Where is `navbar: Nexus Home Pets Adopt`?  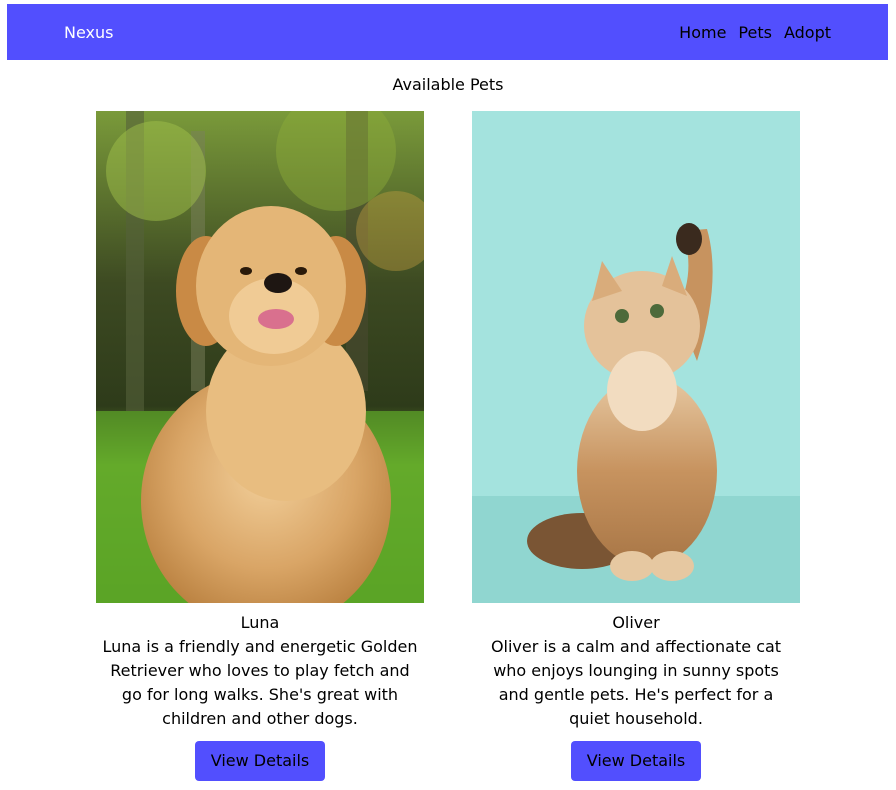 navbar: Nexus Home Pets Adopt is located at coordinates (447, 32).